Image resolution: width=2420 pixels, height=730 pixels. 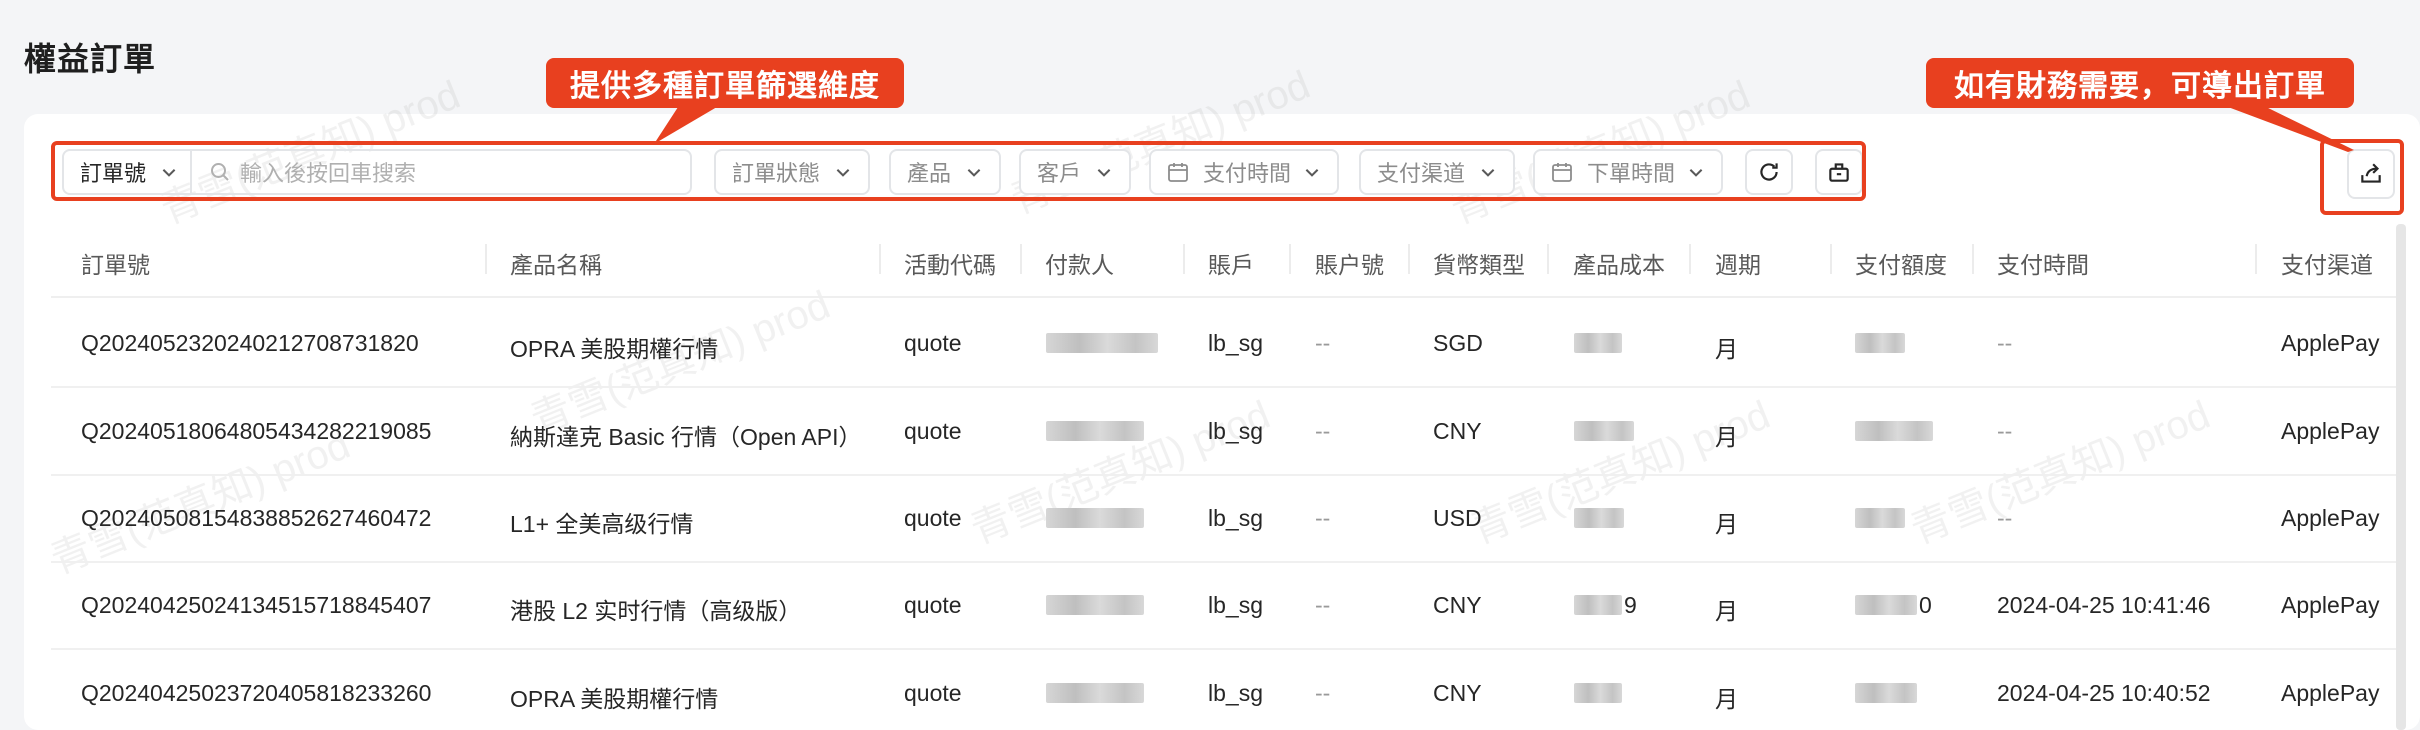 I want to click on col-amount: 支付額度, so click(x=1901, y=265).